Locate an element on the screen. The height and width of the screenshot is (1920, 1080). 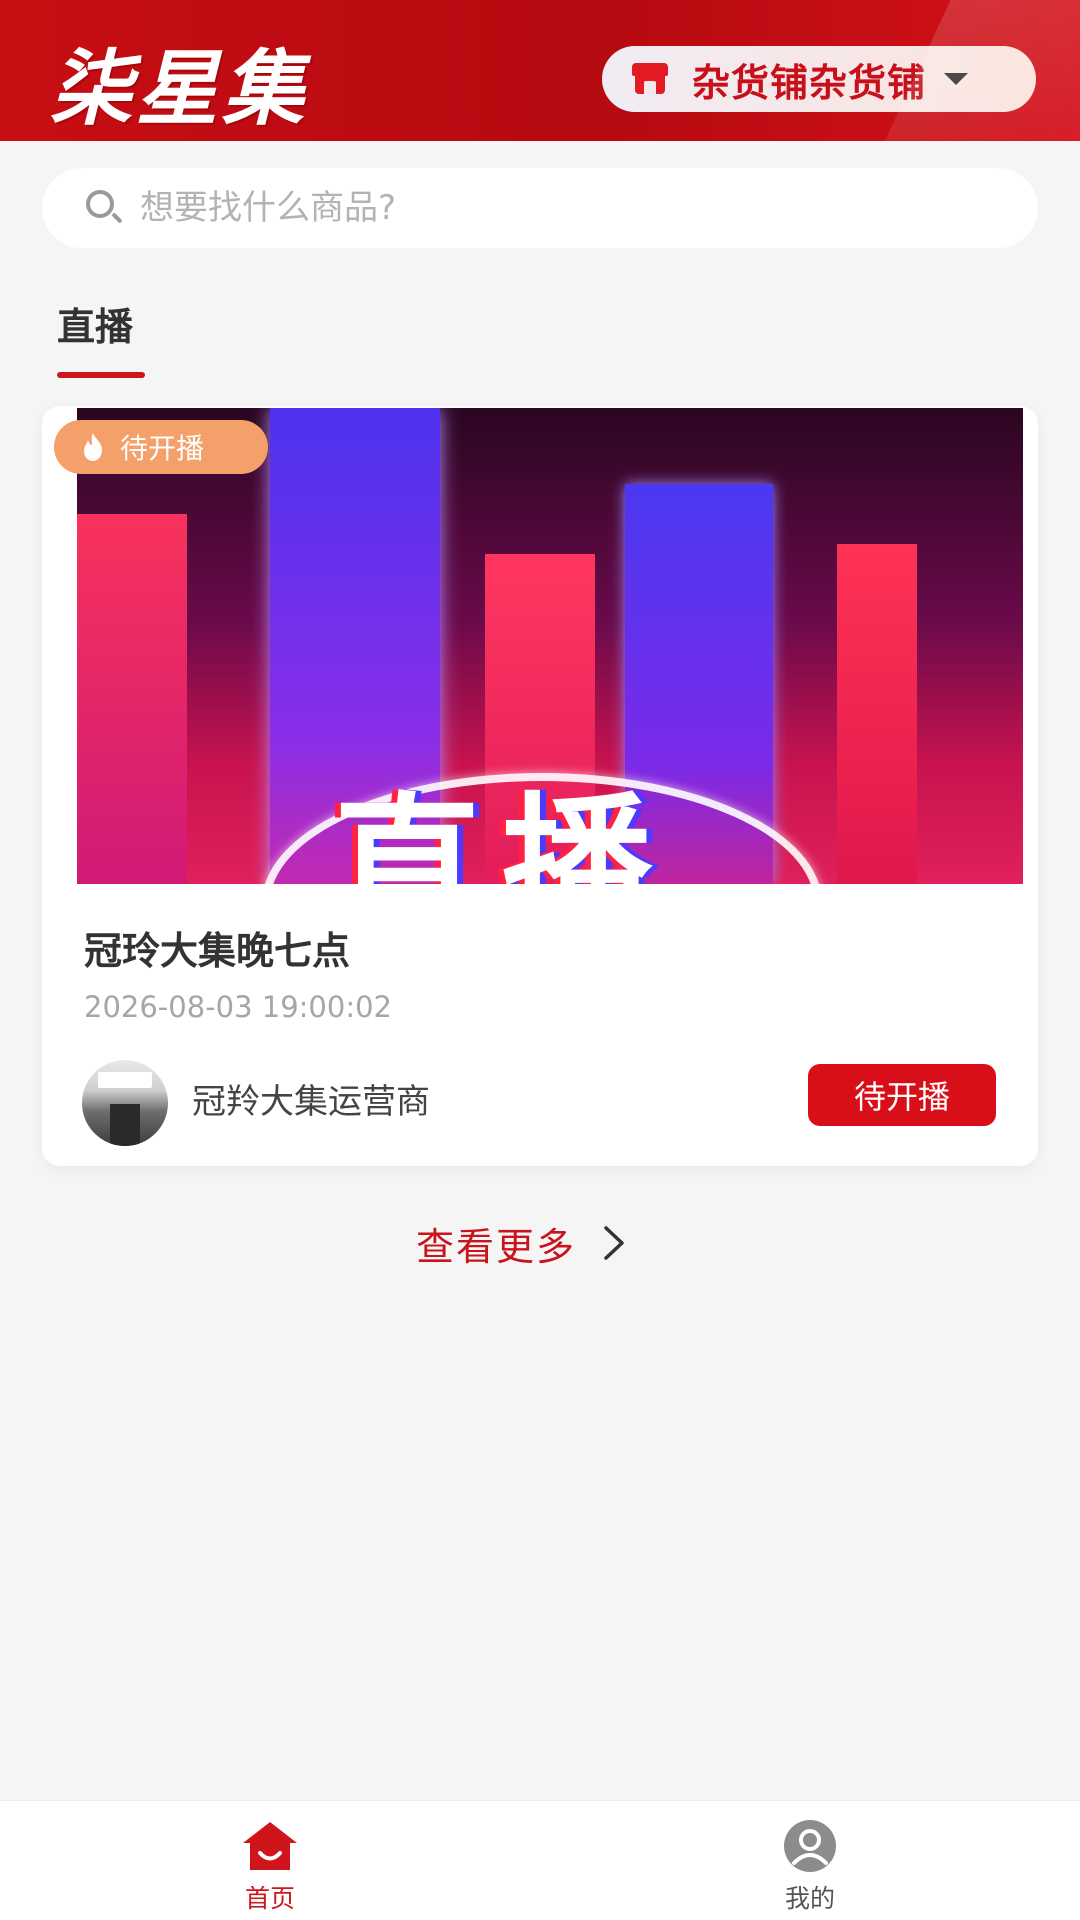
live-status-tag-label: 待开播 is located at coordinates (162, 448).